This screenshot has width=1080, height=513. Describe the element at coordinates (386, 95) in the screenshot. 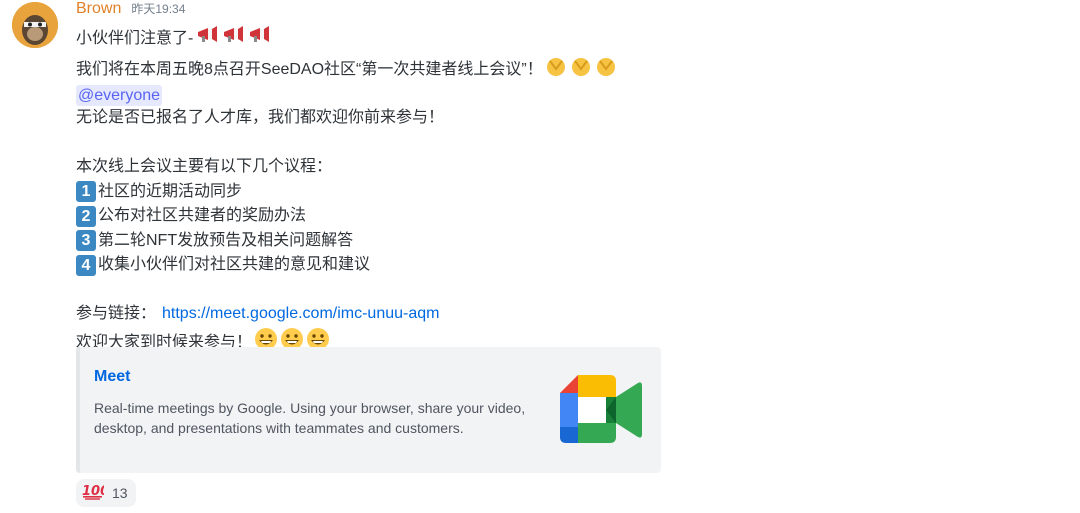

I see `message-line-3: @everyone` at that location.